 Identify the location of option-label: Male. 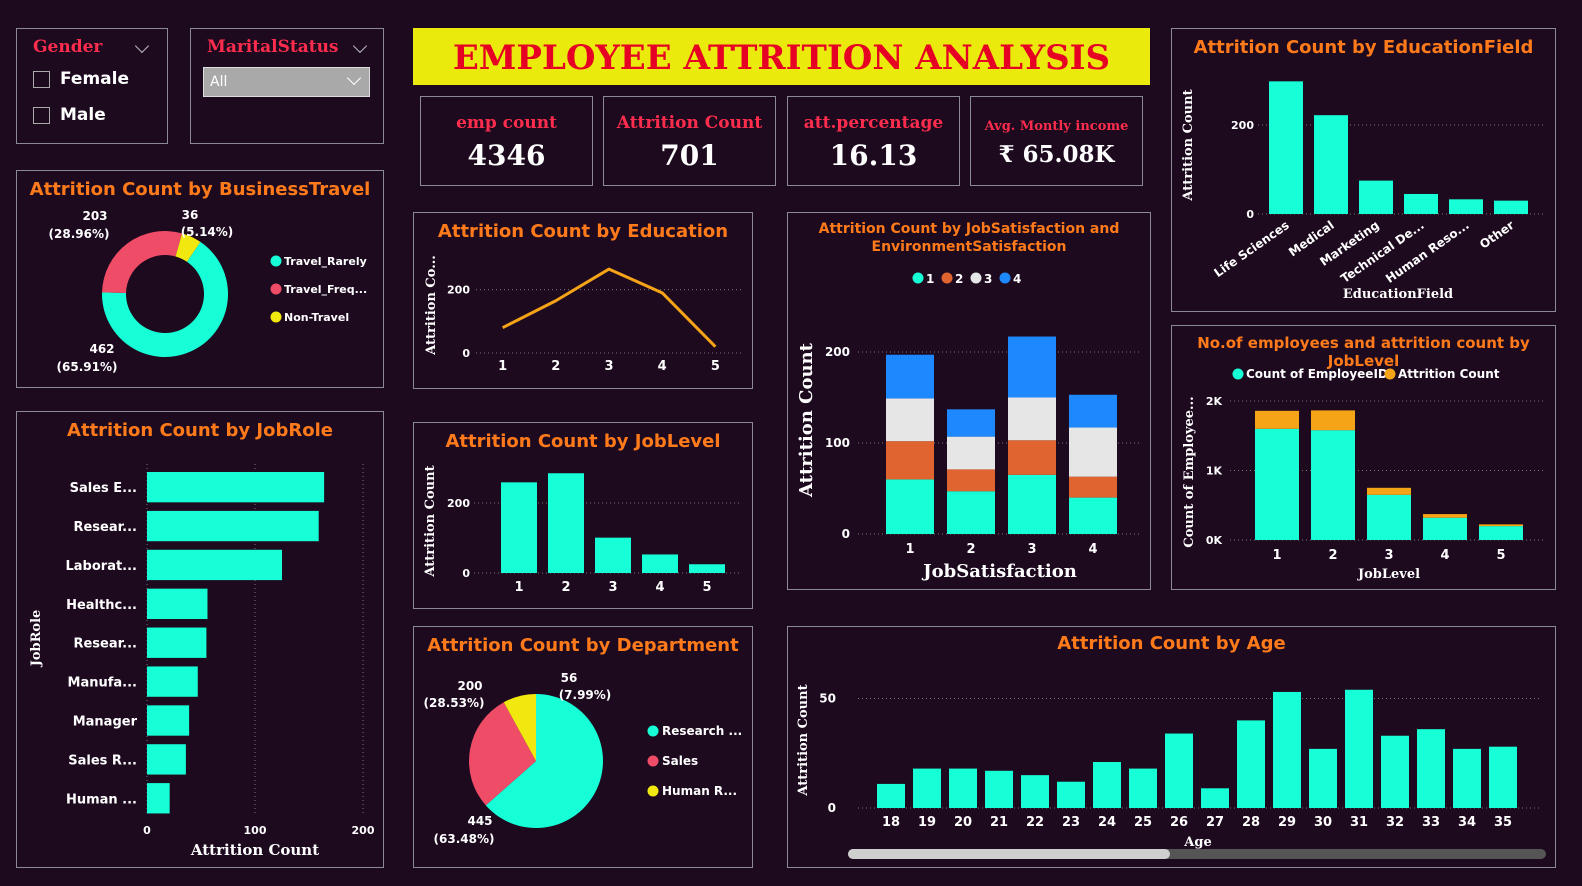
(83, 115).